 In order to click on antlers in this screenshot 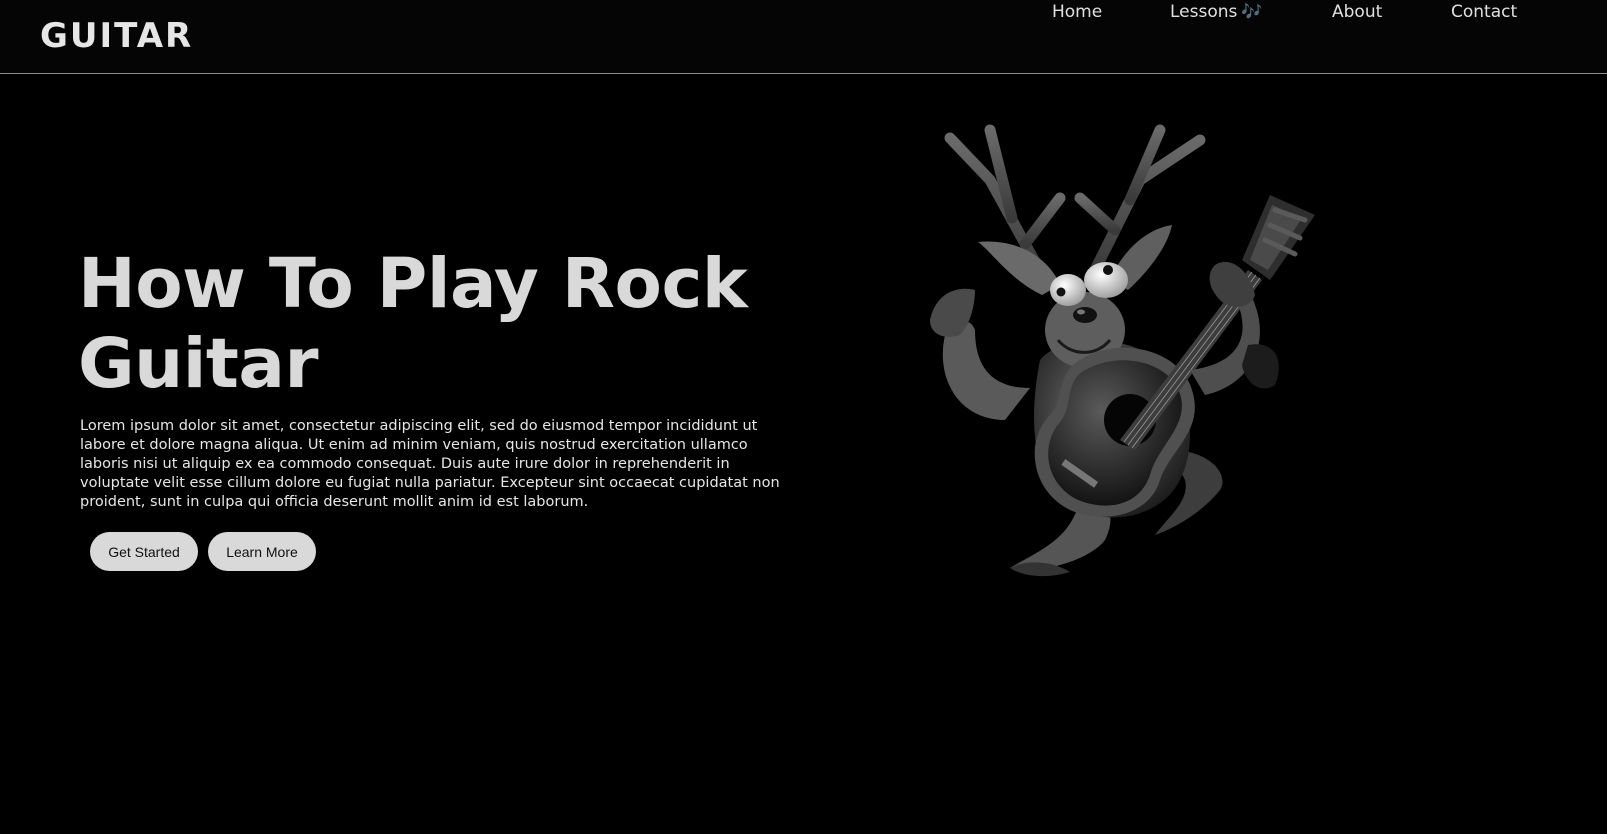, I will do `click(1075, 205)`.